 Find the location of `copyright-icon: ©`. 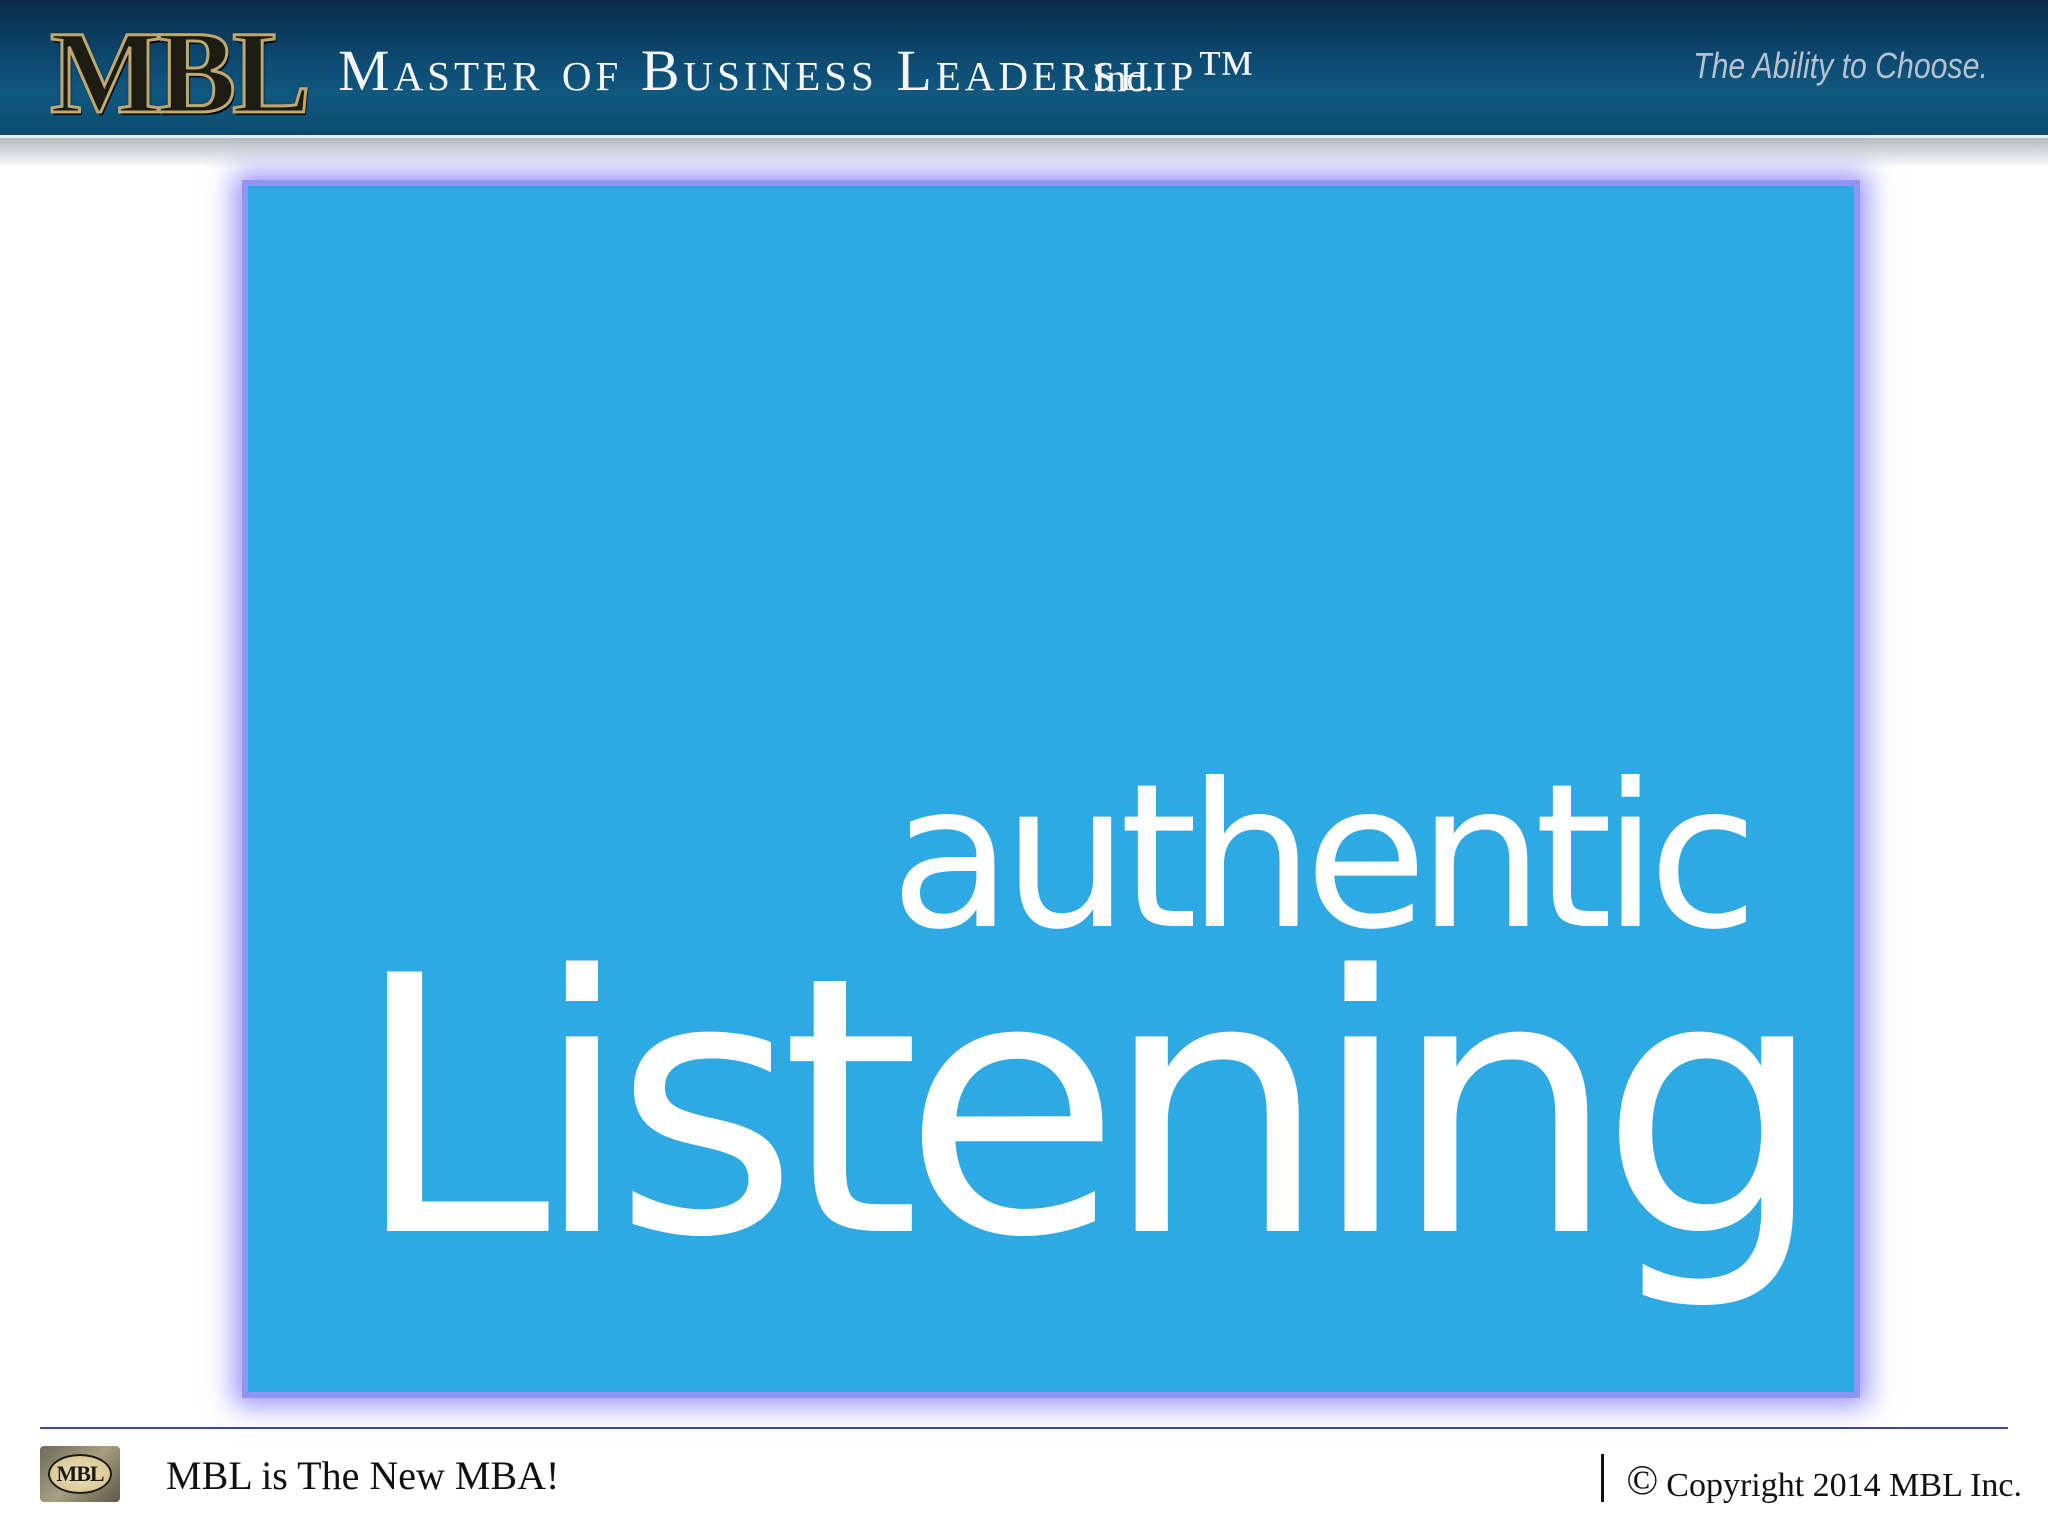

copyright-icon: © is located at coordinates (1642, 1481).